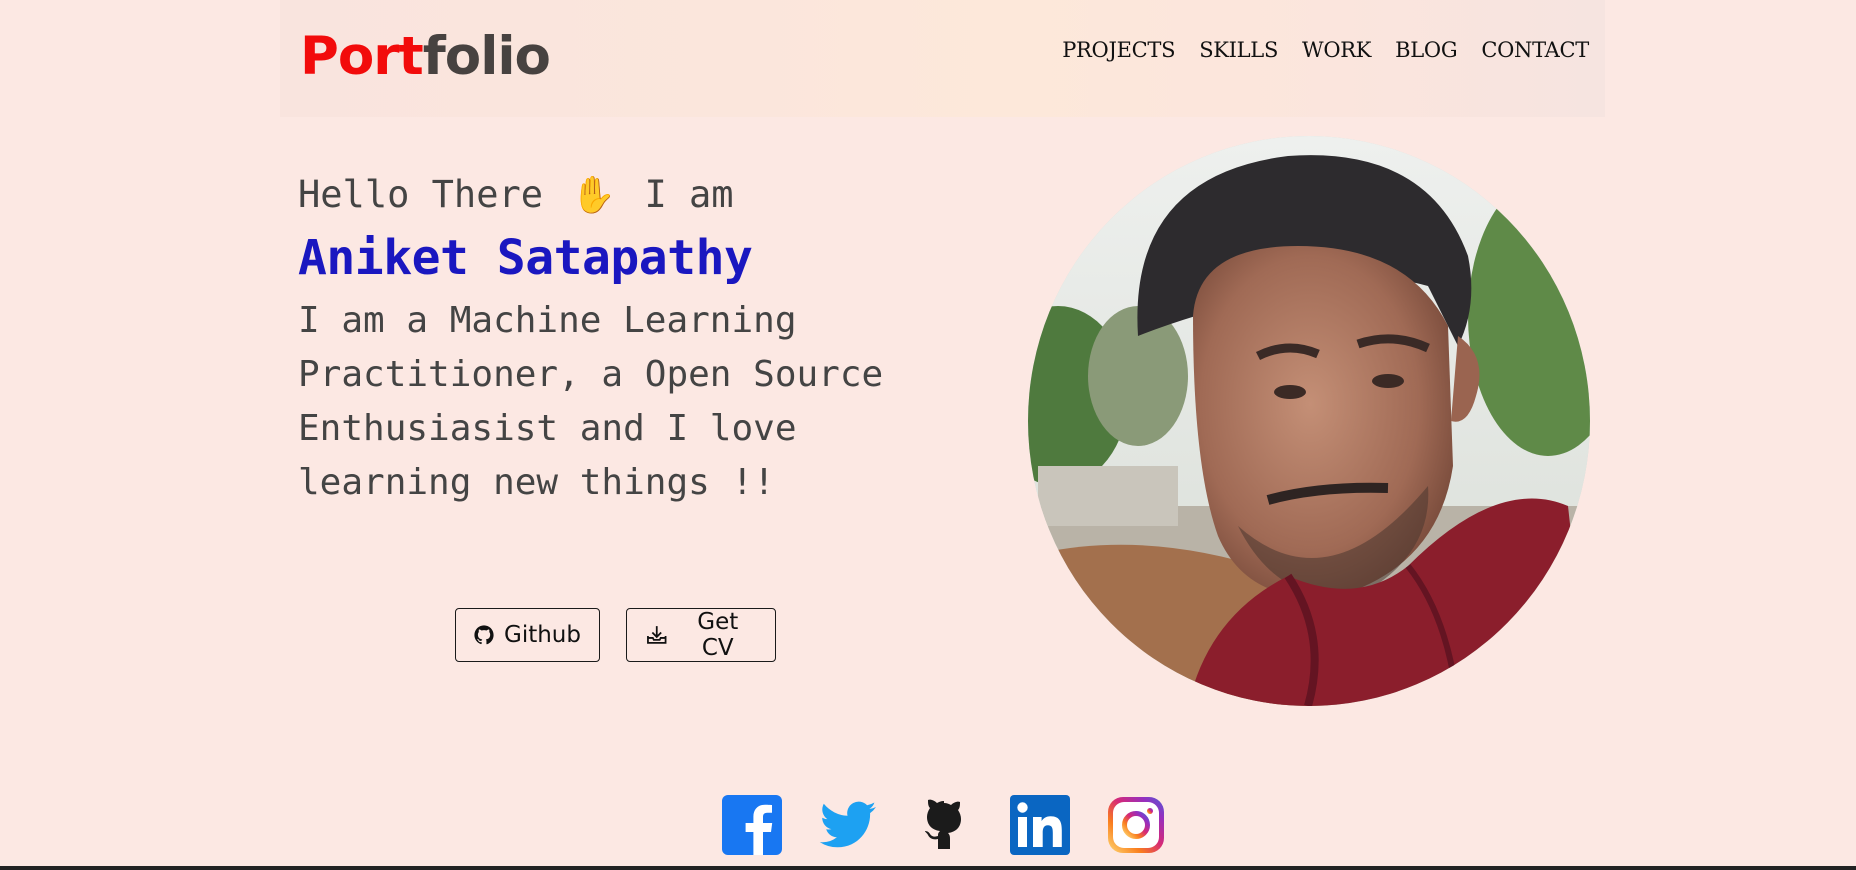 The height and width of the screenshot is (870, 1856). I want to click on logo-part-2: folio, so click(486, 56).